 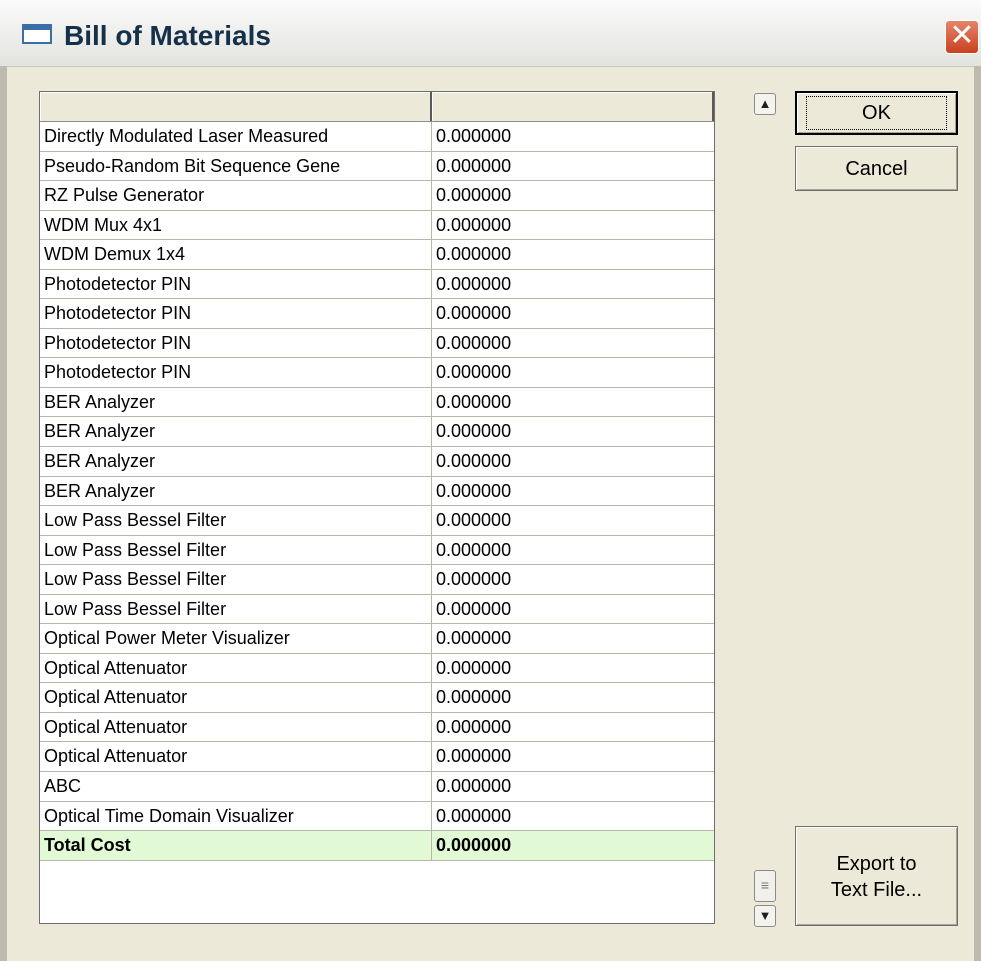 I want to click on table-row: Pseudo-Random Bit Sequence Gene 0.000000, so click(x=377, y=166).